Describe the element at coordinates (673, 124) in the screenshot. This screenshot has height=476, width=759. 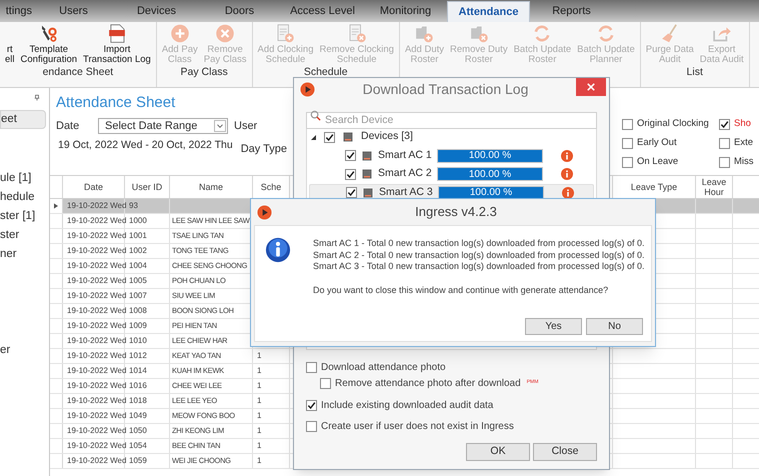
I see `checkbox-label: Original Clocking` at that location.